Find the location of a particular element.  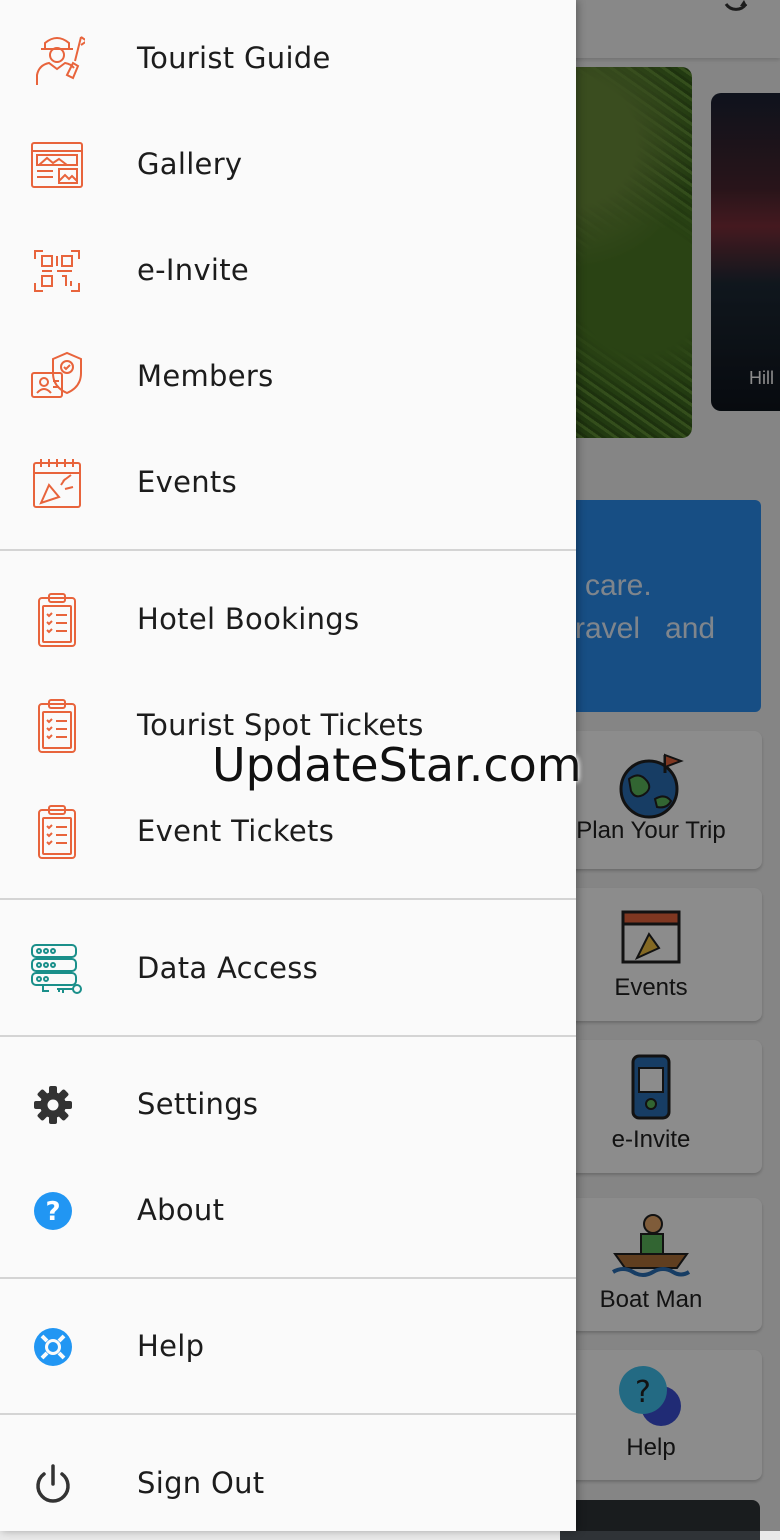

database-key-icon is located at coordinates (57, 969).